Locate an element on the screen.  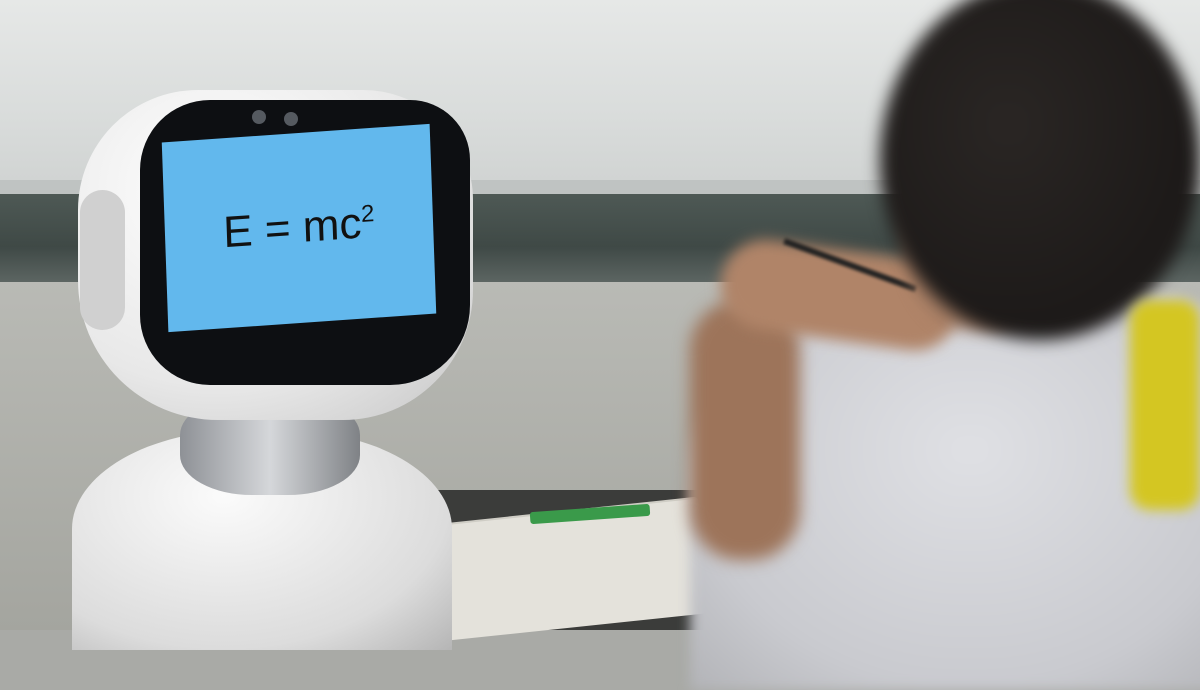
robot-ear is located at coordinates (102, 260).